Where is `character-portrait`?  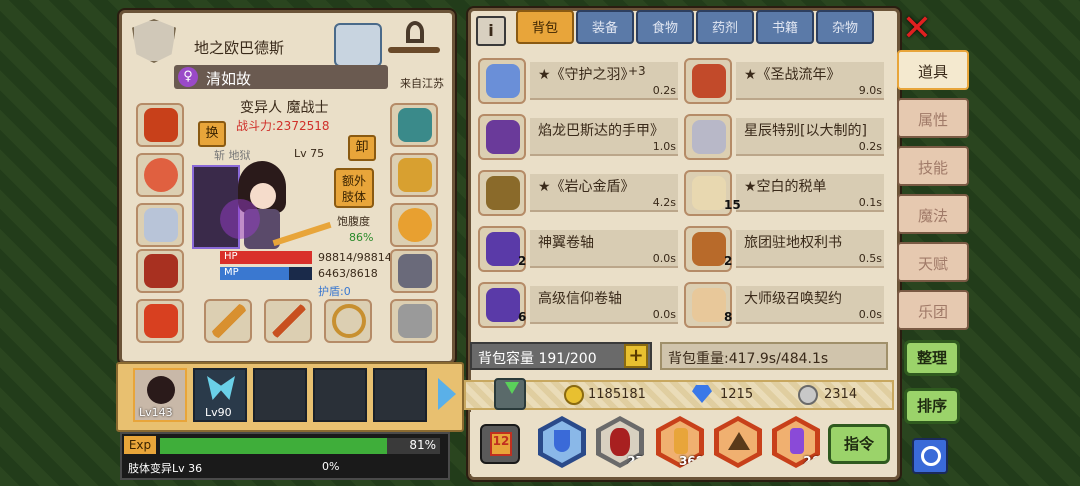 character-portrait is located at coordinates (262, 211).